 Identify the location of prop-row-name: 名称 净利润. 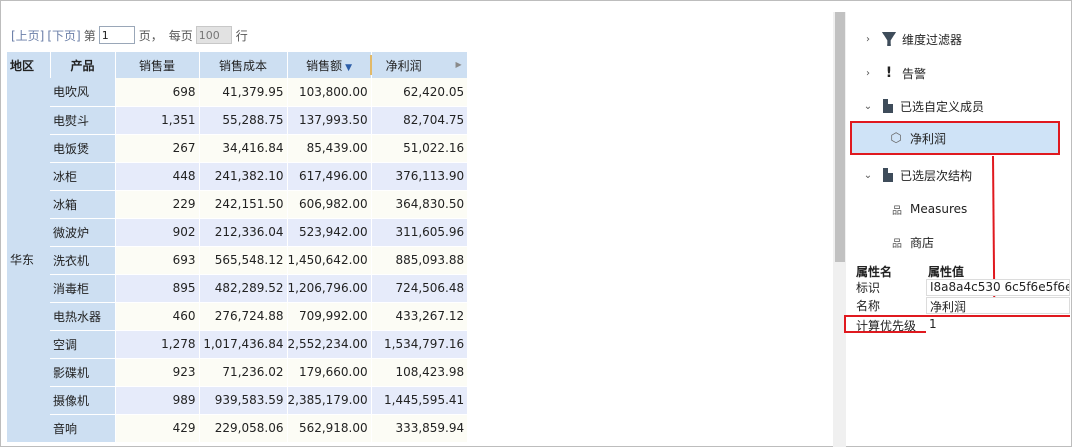
(959, 305).